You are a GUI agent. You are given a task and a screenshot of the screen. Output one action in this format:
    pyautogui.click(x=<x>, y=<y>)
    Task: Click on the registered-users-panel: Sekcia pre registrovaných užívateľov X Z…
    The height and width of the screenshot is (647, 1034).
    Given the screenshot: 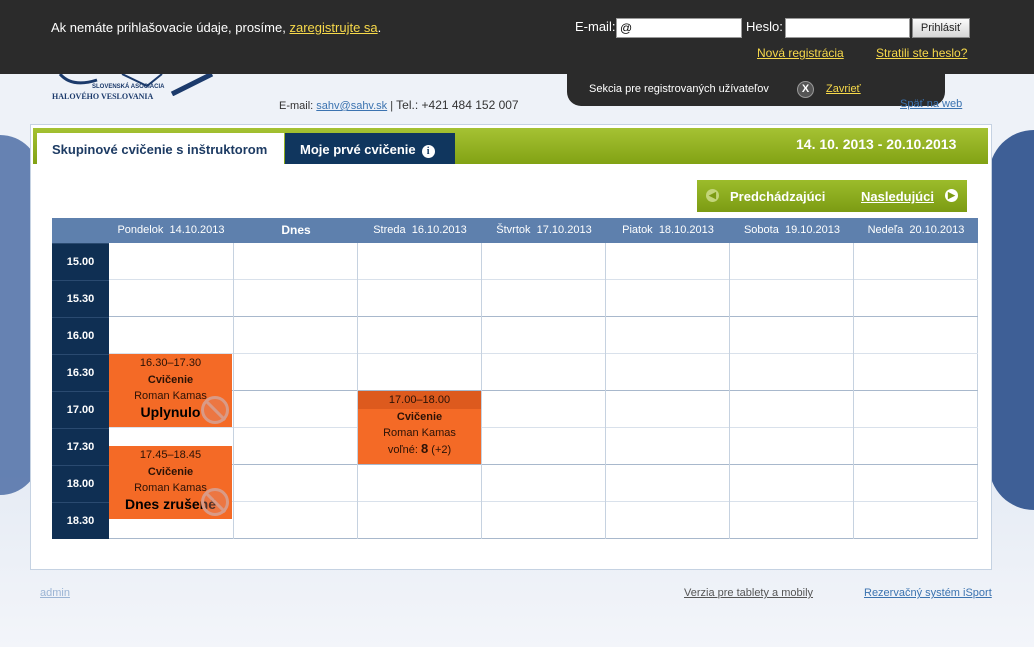 What is the action you would take?
    pyautogui.click(x=756, y=89)
    